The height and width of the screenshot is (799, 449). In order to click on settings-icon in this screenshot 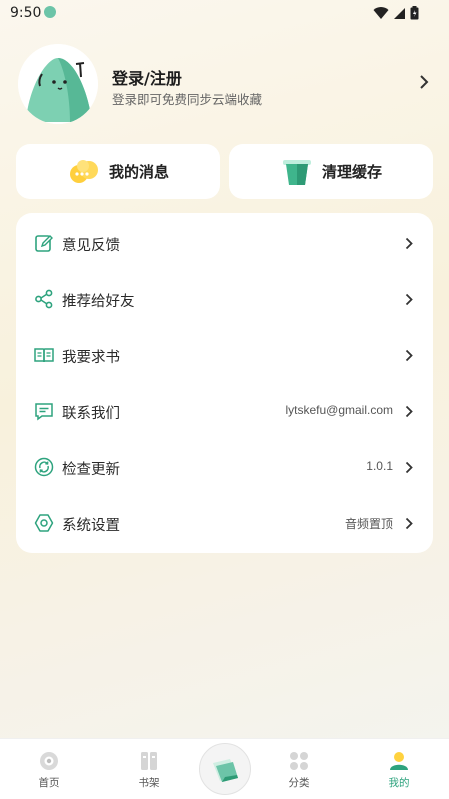, I will do `click(44, 523)`.